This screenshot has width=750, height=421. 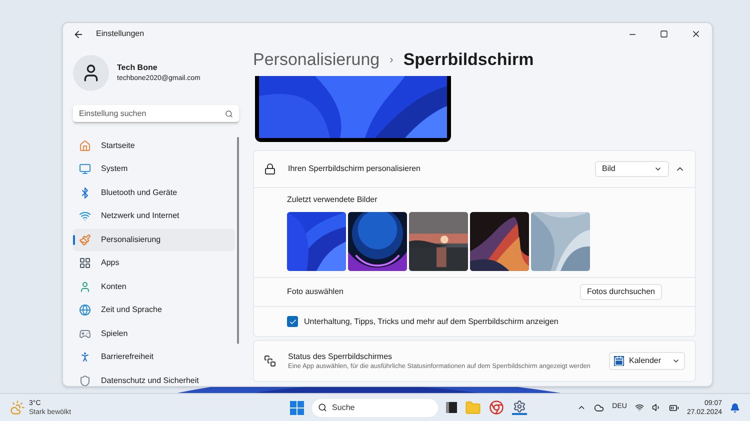 I want to click on task-view-icon, so click(x=452, y=407).